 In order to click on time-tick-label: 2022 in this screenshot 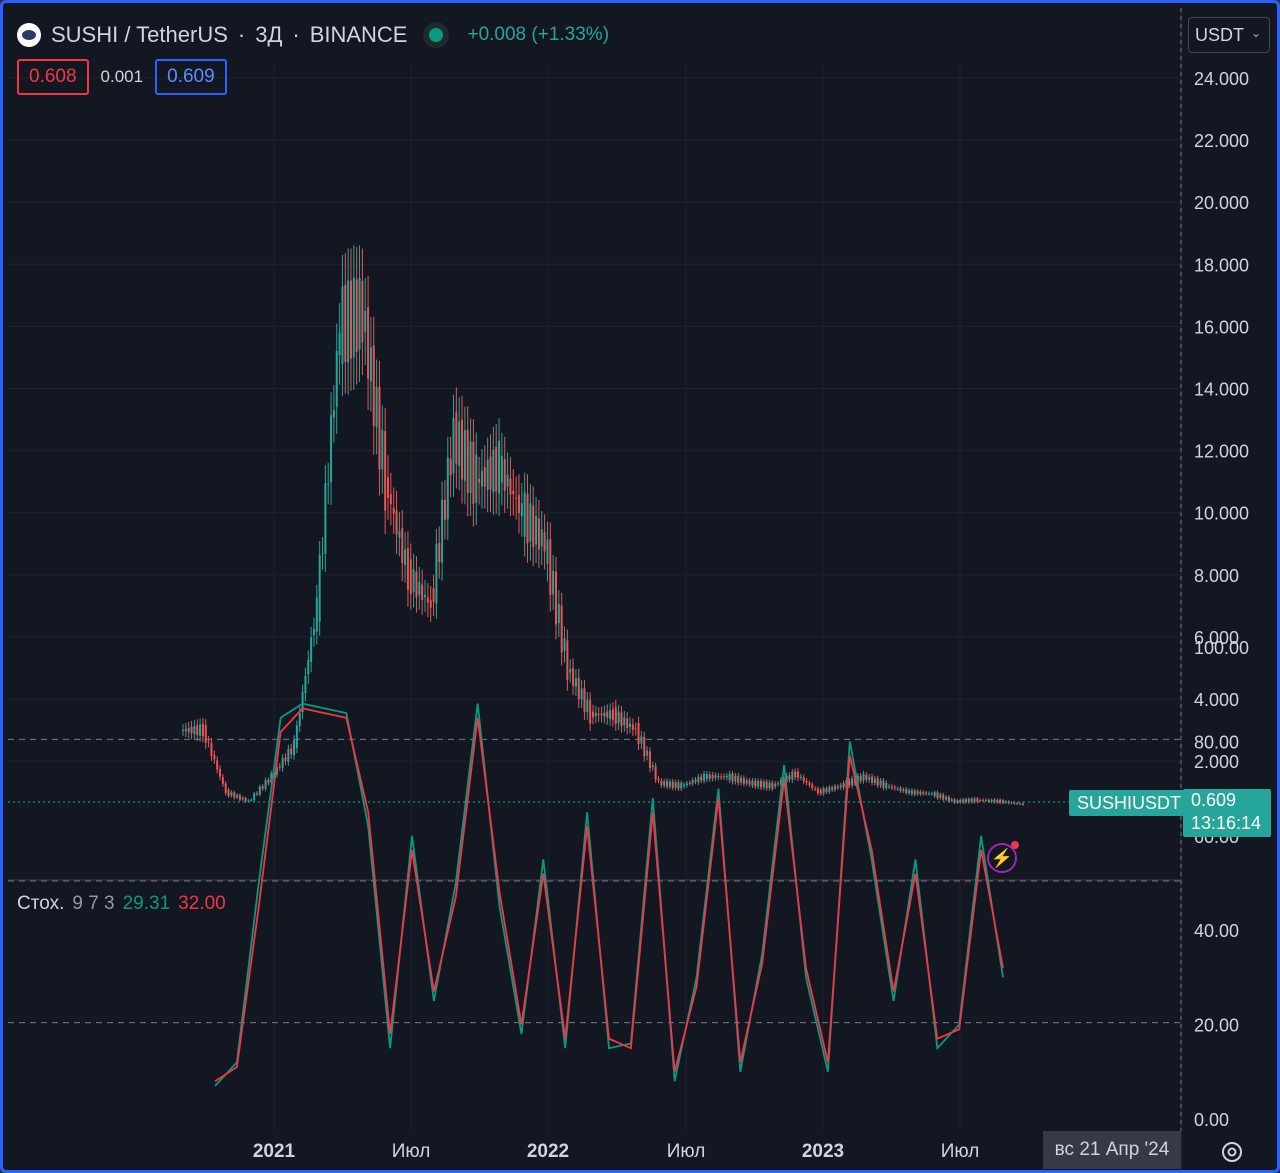, I will do `click(548, 1151)`.